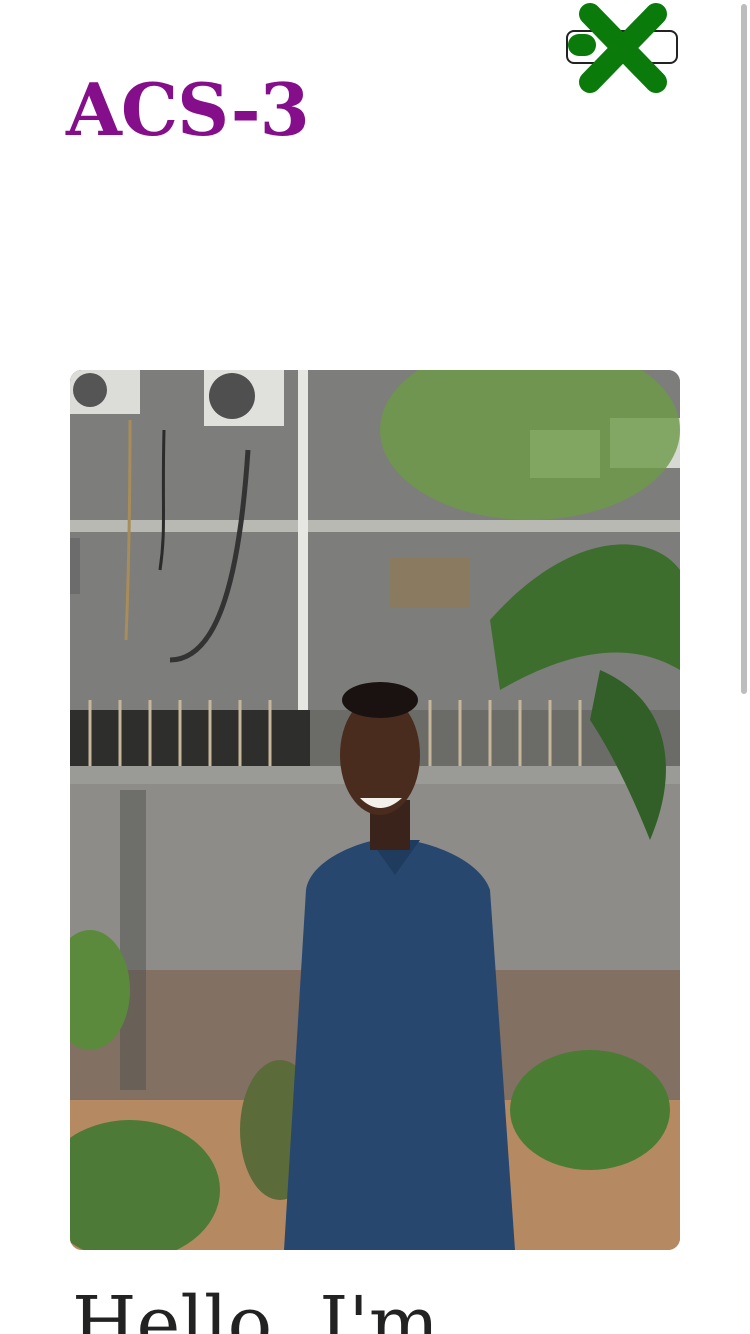 The height and width of the screenshot is (1334, 750). What do you see at coordinates (582, 45) in the screenshot?
I see `close-icon-bar-left` at bounding box center [582, 45].